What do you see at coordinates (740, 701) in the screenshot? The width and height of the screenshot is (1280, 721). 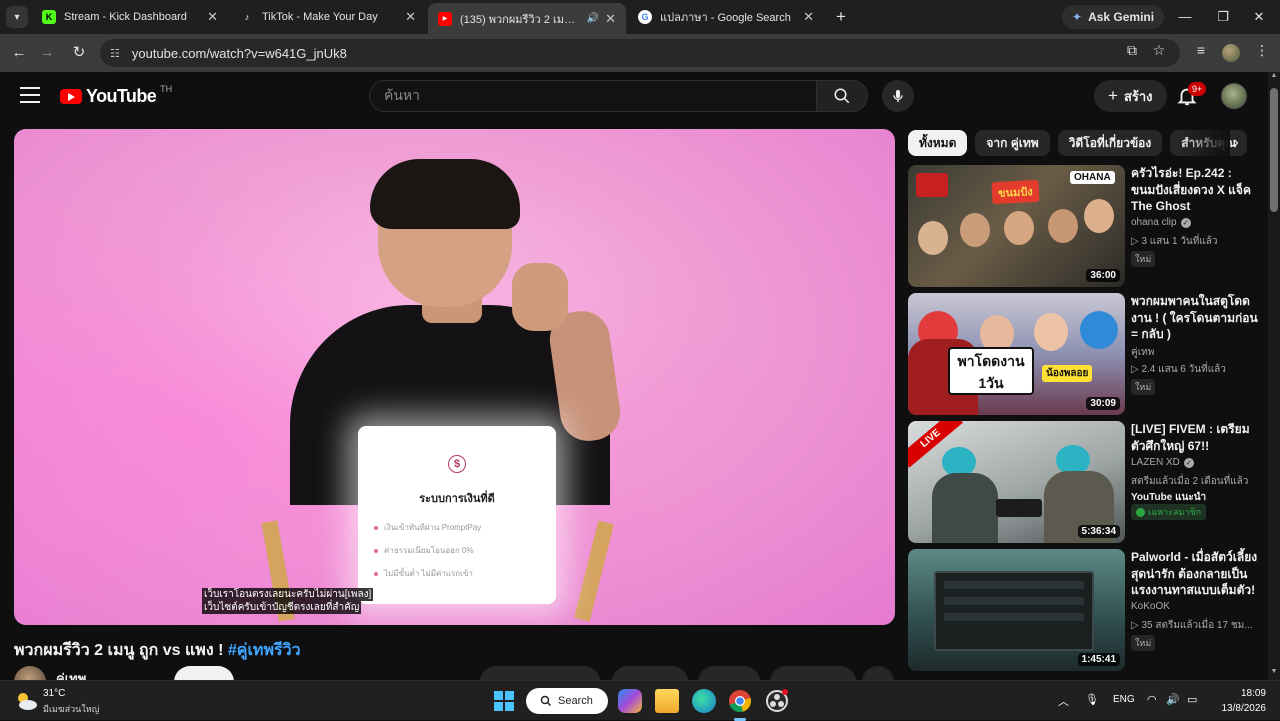 I see `chrome-icon` at bounding box center [740, 701].